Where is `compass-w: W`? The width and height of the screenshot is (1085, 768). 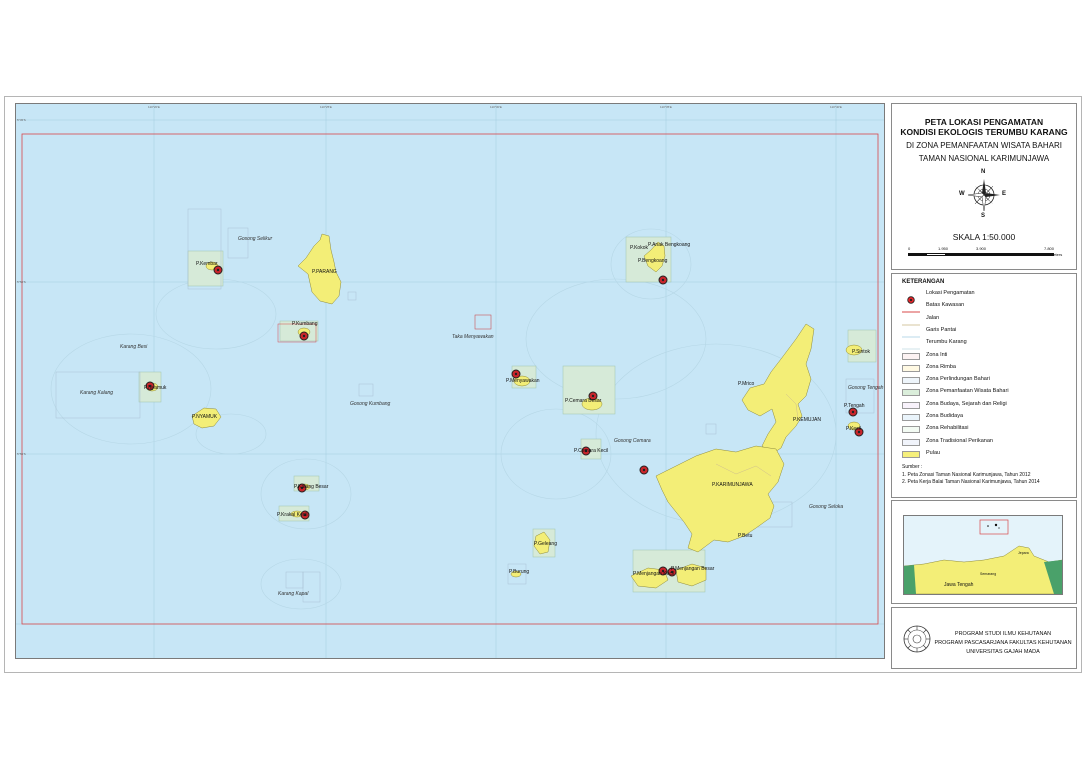 compass-w: W is located at coordinates (962, 194).